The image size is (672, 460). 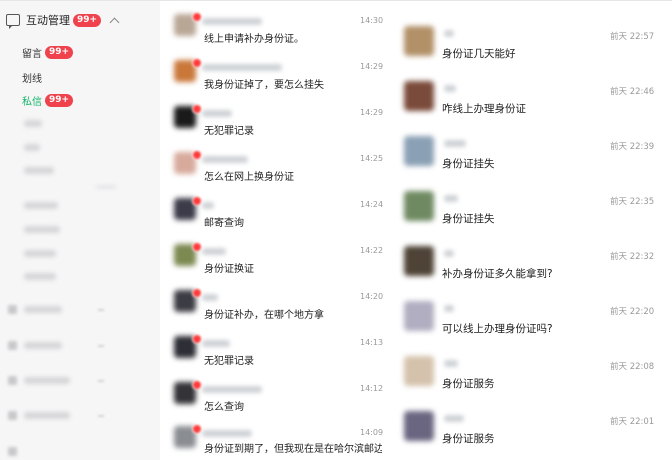 What do you see at coordinates (32, 54) in the screenshot?
I see `sidebar-item-label: 留言` at bounding box center [32, 54].